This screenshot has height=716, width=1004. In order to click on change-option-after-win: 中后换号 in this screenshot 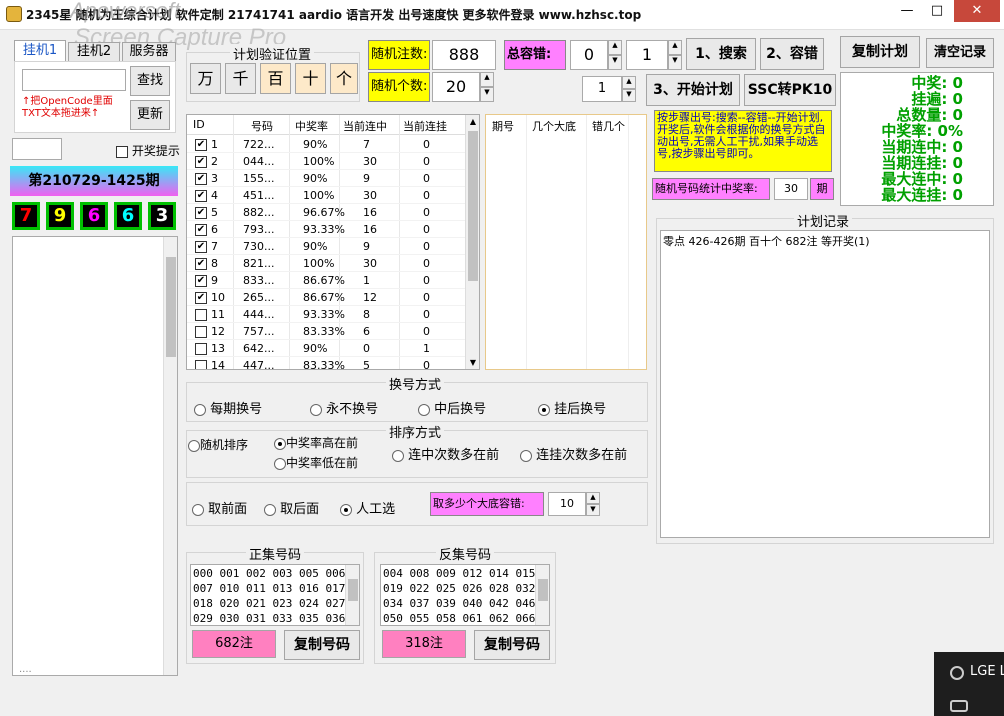, I will do `click(452, 407)`.